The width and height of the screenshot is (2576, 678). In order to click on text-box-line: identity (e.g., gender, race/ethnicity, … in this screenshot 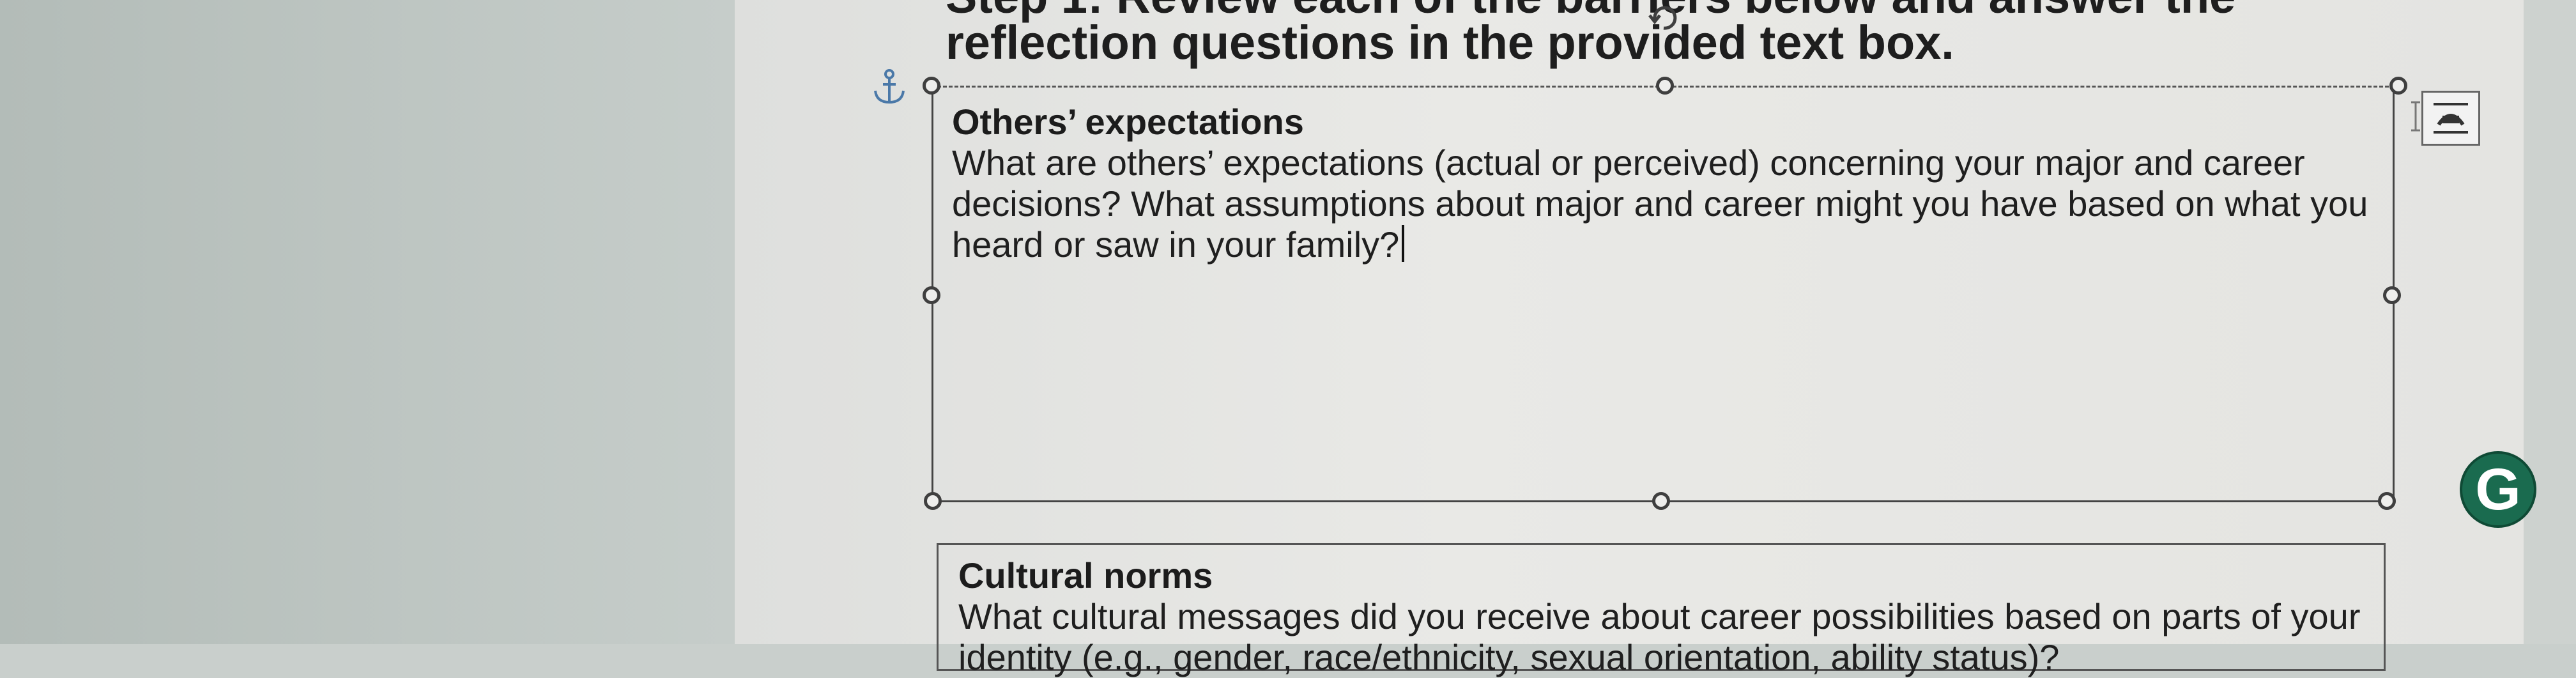, I will do `click(1509, 657)`.